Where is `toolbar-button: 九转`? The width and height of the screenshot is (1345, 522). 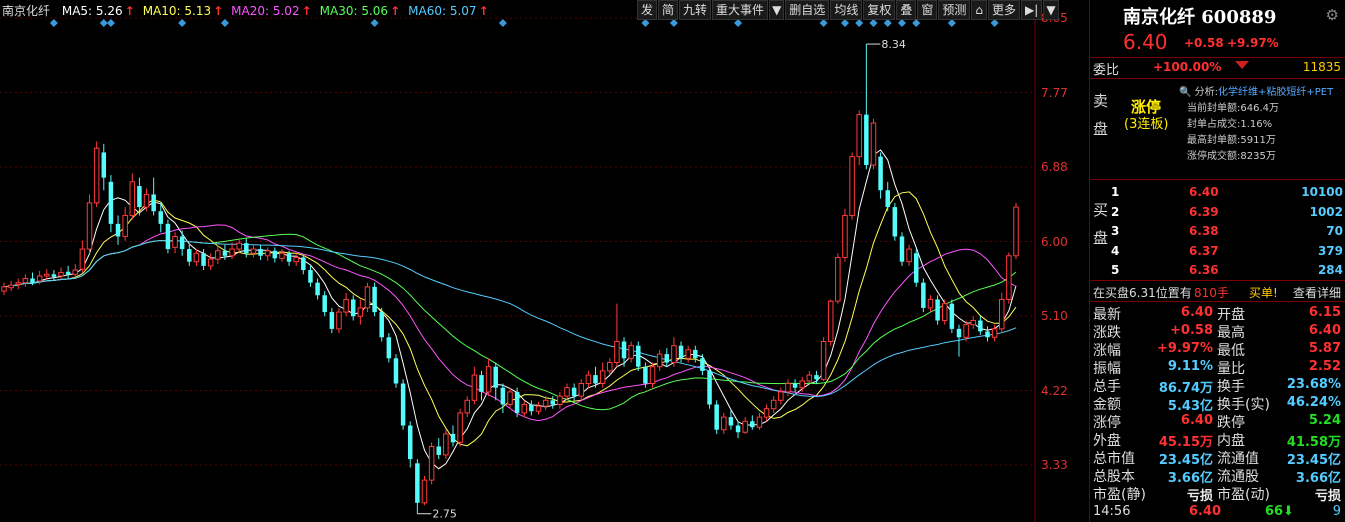 toolbar-button: 九转 is located at coordinates (695, 10).